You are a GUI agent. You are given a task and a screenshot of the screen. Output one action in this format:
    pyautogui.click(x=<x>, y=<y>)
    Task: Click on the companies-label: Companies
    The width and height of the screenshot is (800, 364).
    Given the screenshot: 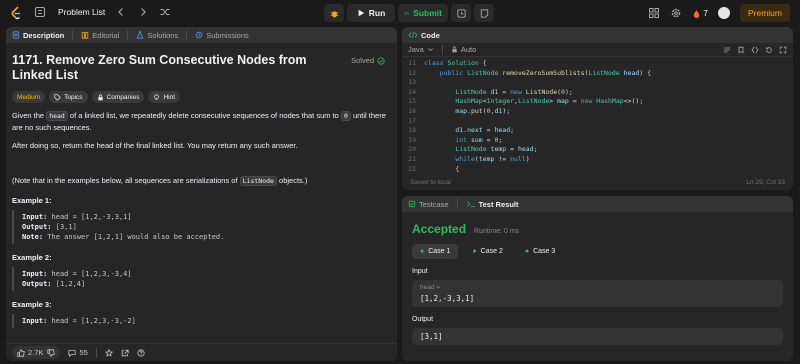 What is the action you would take?
    pyautogui.click(x=123, y=97)
    